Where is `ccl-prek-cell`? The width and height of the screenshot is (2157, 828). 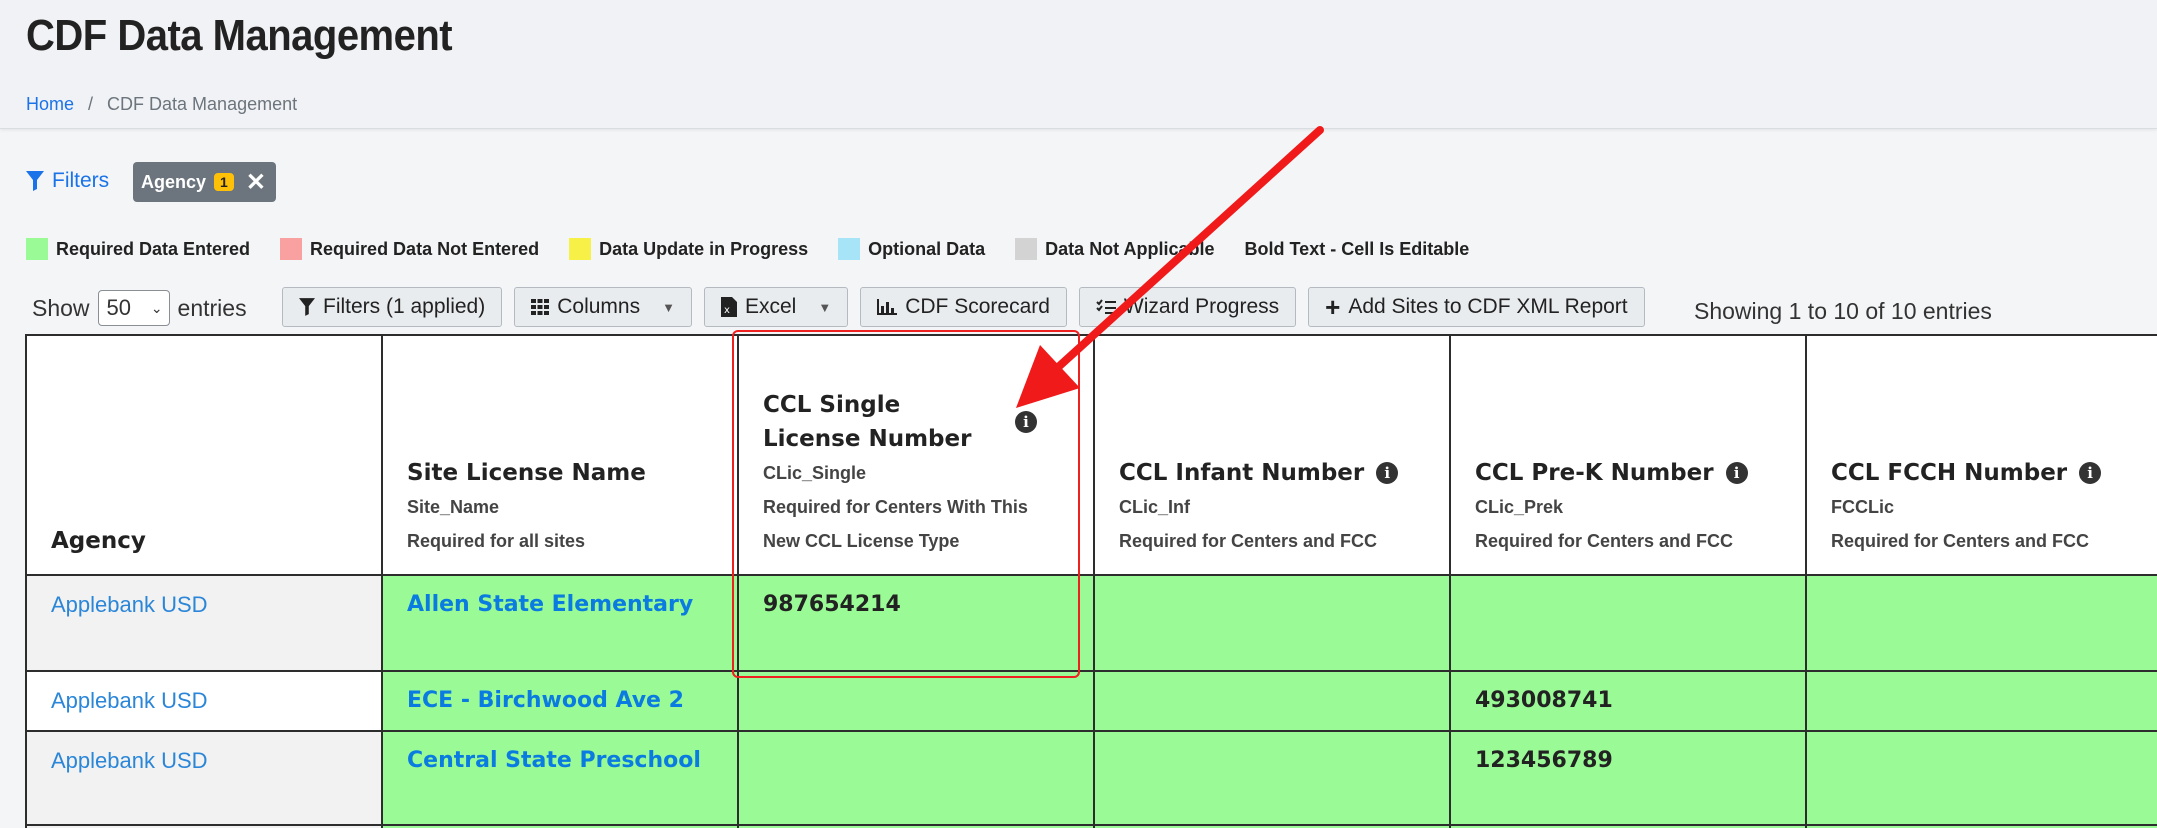 ccl-prek-cell is located at coordinates (1628, 623).